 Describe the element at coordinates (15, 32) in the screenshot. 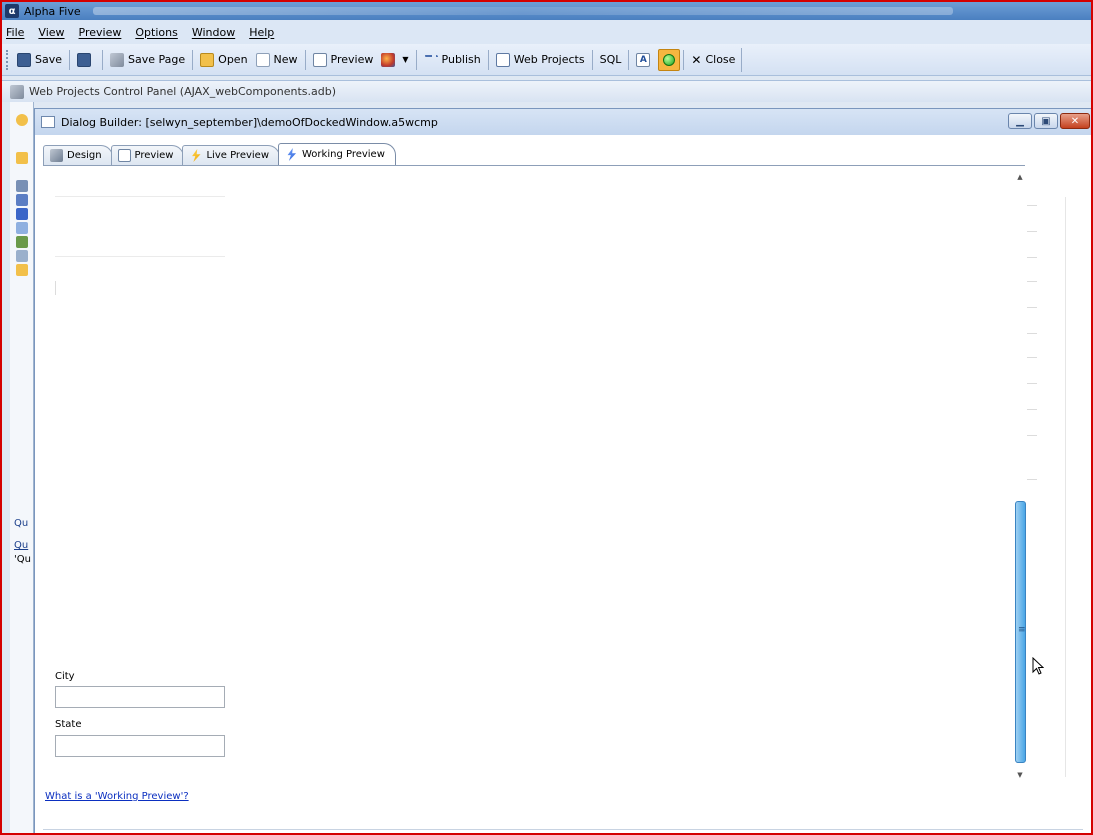

I see `menu-file: File` at that location.